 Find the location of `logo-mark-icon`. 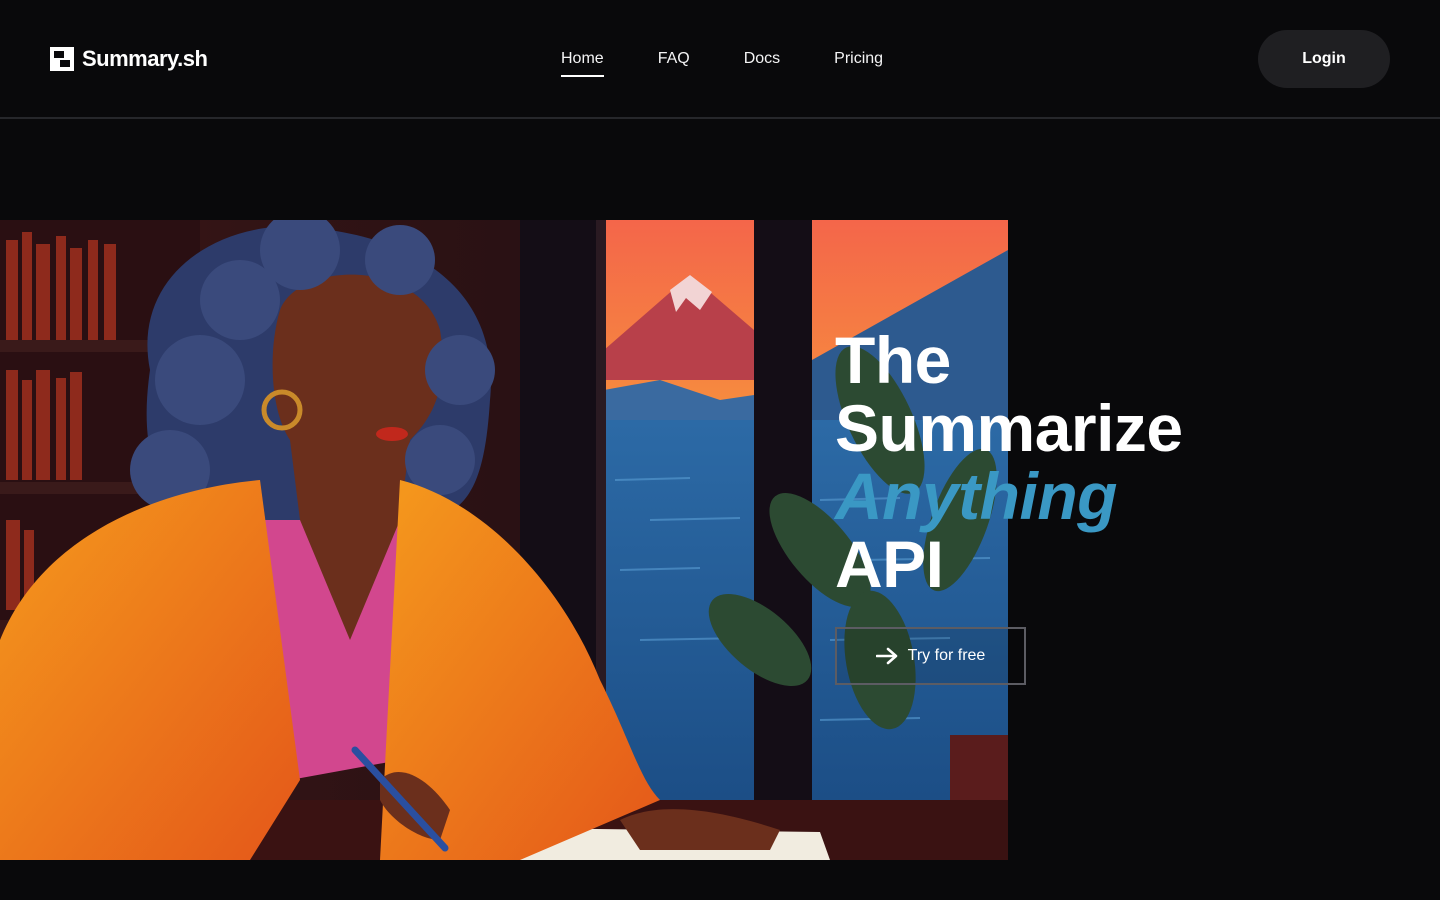

logo-mark-icon is located at coordinates (62, 59).